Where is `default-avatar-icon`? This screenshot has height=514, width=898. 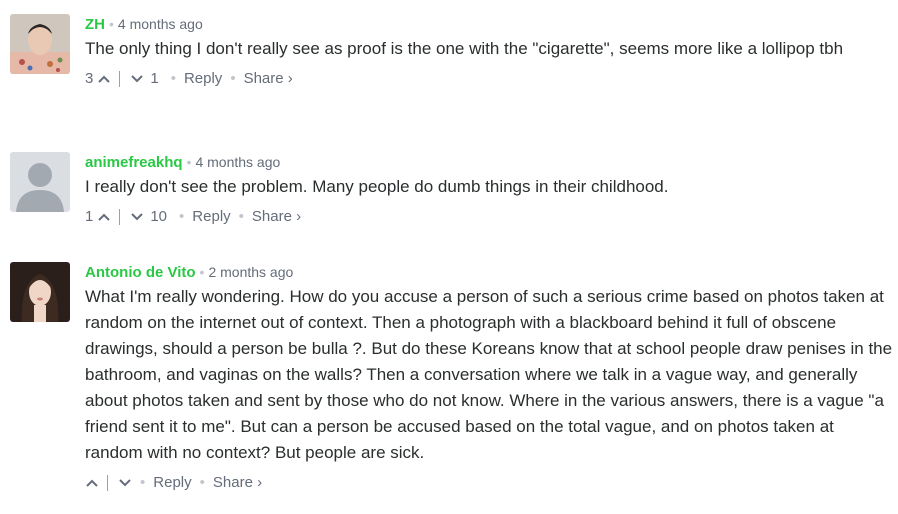 default-avatar-icon is located at coordinates (40, 182).